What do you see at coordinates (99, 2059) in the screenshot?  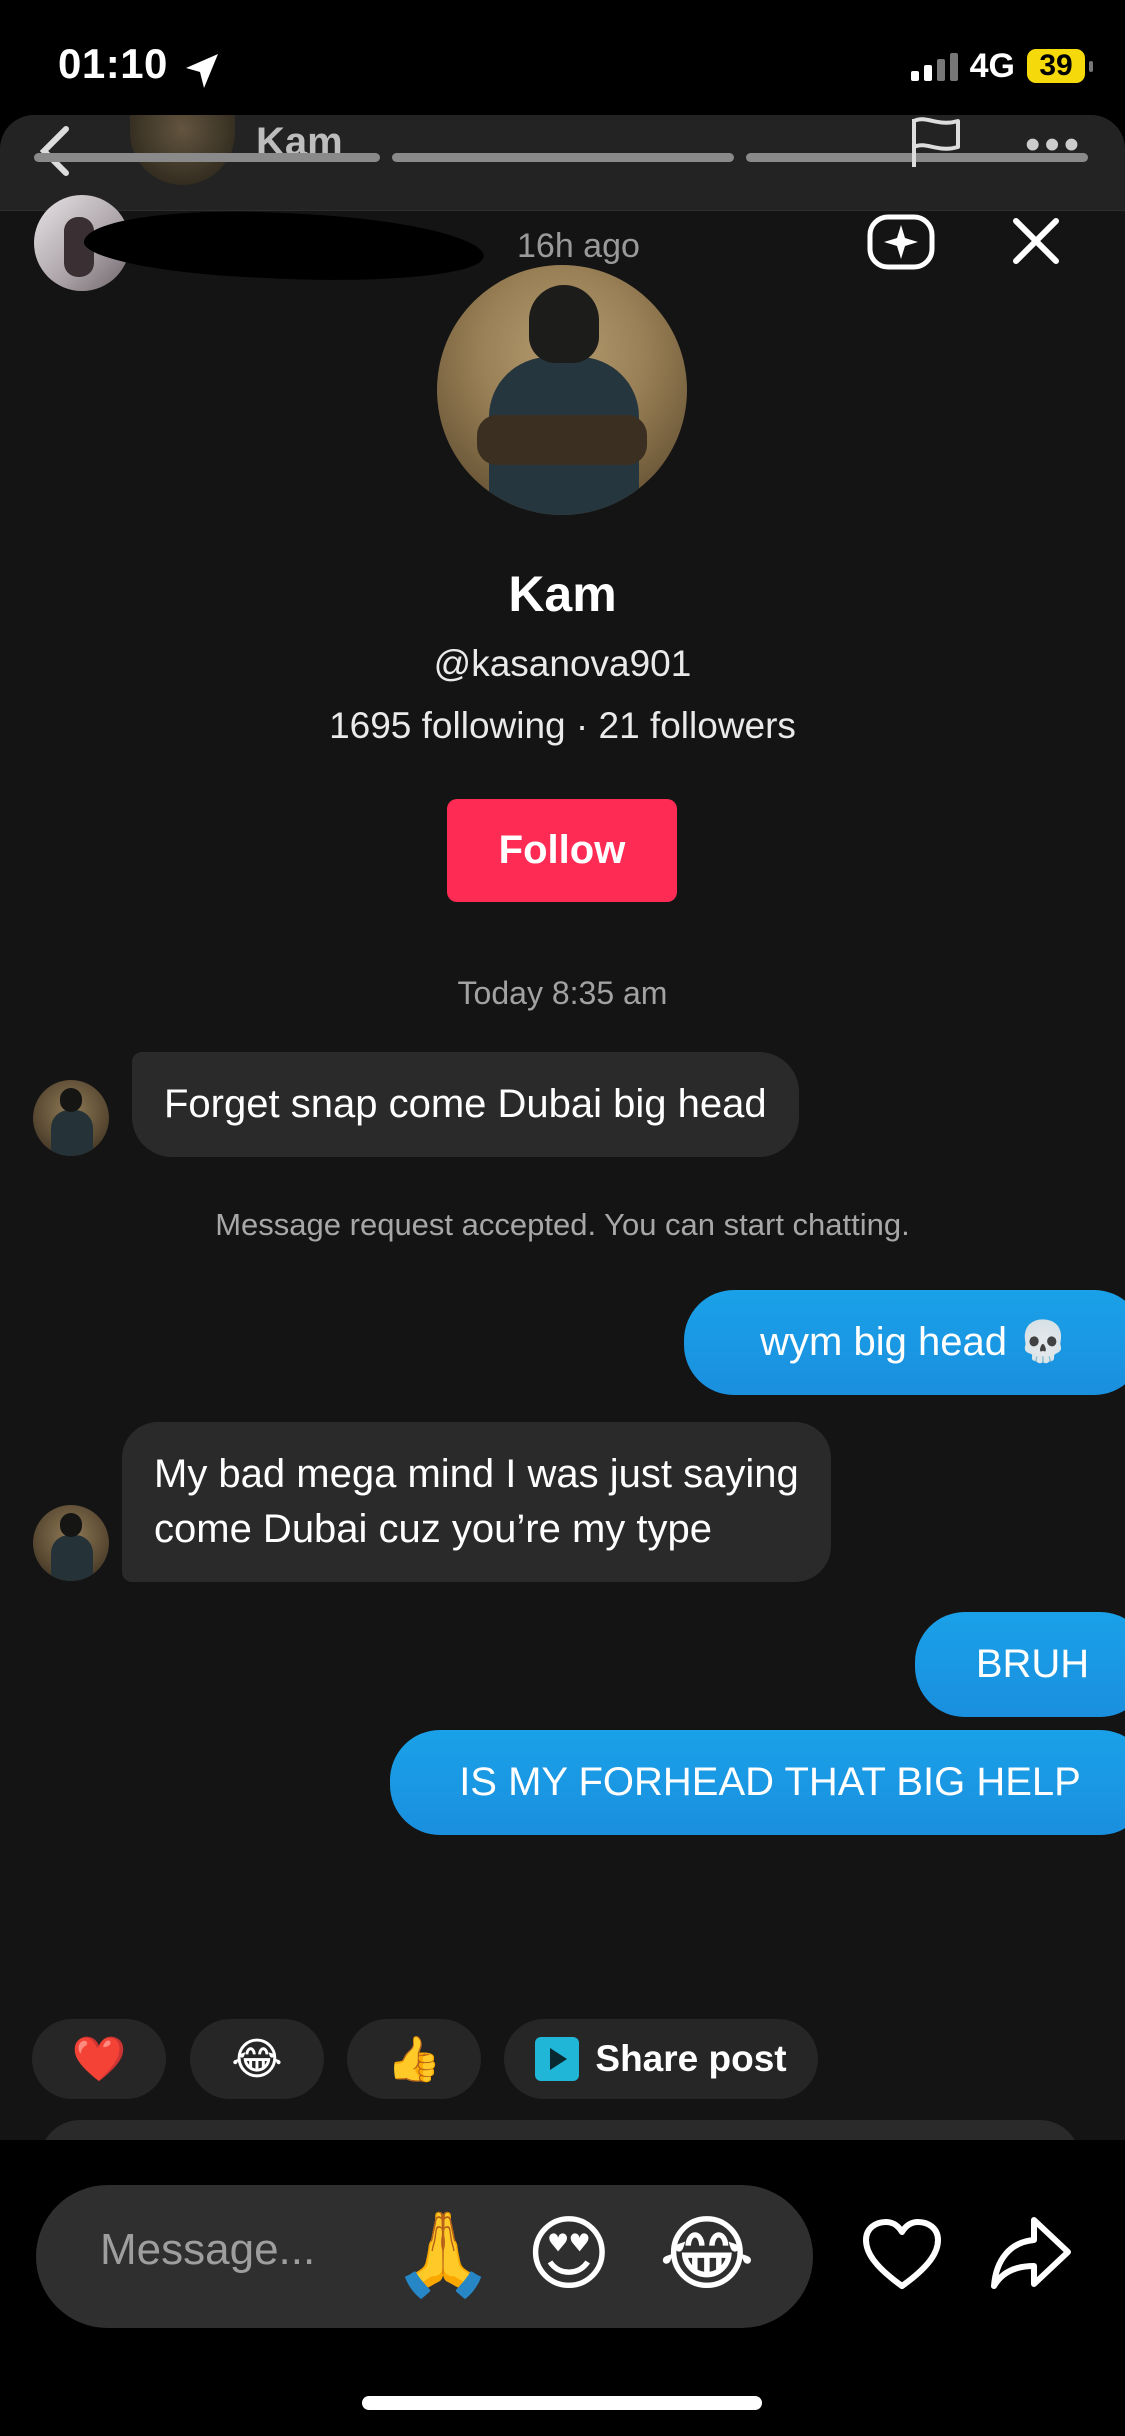 I see `reaction-heart-chip: ❤️` at bounding box center [99, 2059].